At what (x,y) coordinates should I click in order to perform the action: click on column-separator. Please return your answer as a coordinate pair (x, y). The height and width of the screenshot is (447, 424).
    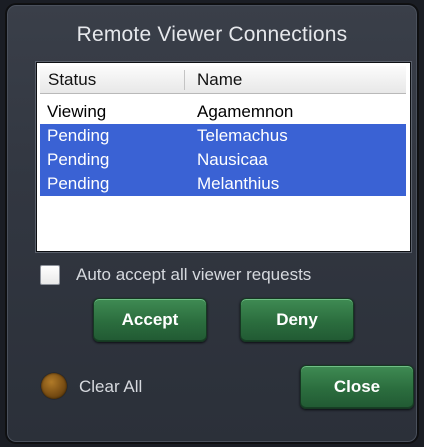
    Looking at the image, I should click on (184, 80).